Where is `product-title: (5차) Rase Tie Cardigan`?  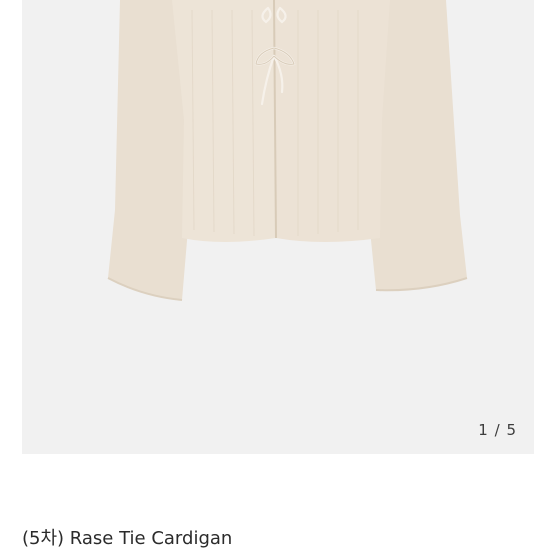
product-title: (5차) Rase Tie Cardigan is located at coordinates (127, 538).